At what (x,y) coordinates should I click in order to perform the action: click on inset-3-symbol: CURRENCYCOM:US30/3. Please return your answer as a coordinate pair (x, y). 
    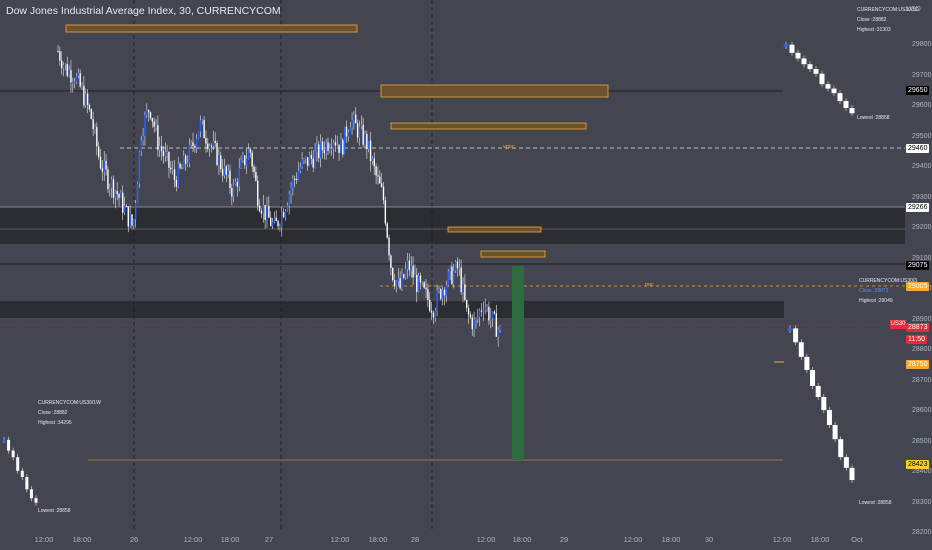
    Looking at the image, I should click on (888, 281).